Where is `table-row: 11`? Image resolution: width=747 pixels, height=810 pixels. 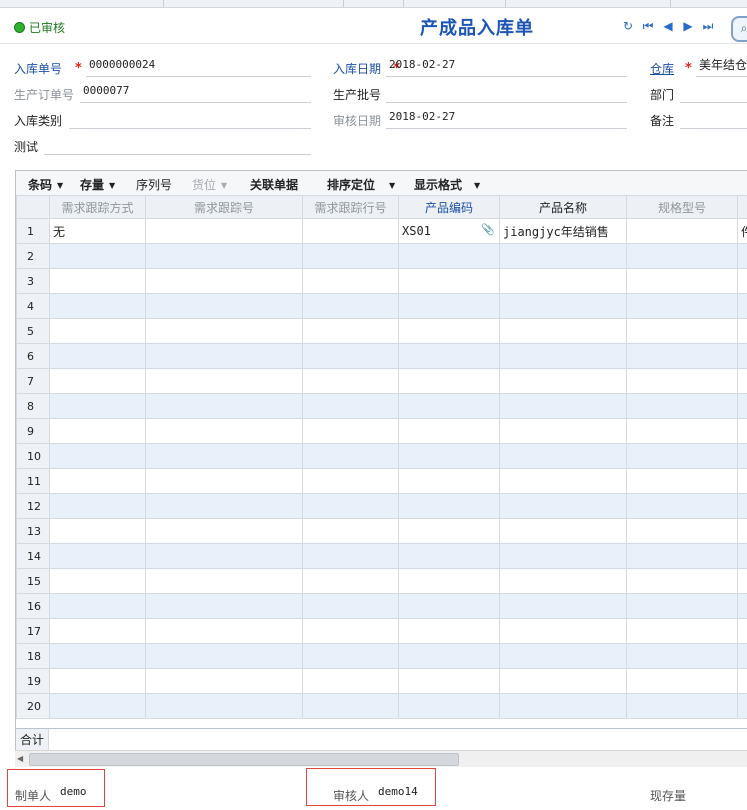 table-row: 11 is located at coordinates (381, 481).